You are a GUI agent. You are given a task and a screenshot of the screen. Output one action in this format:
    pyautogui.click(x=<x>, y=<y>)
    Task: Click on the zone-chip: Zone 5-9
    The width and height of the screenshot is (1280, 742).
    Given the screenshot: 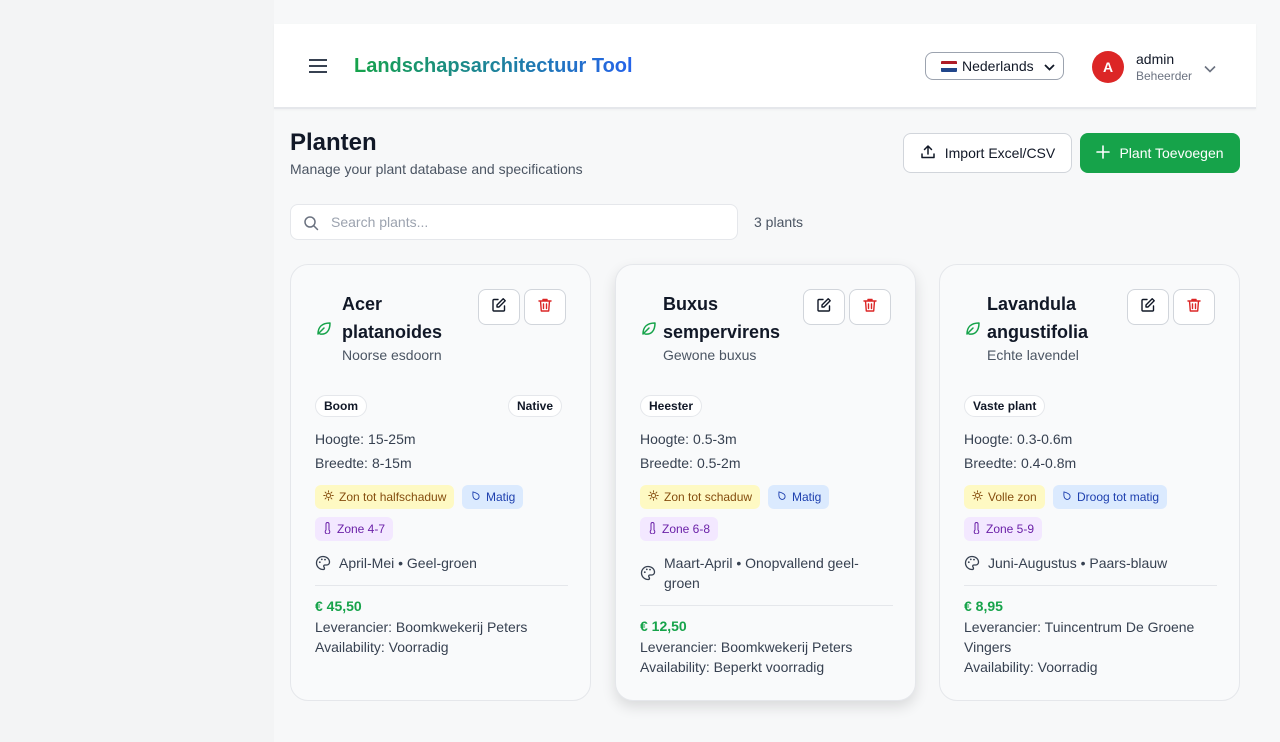 What is the action you would take?
    pyautogui.click(x=1003, y=529)
    